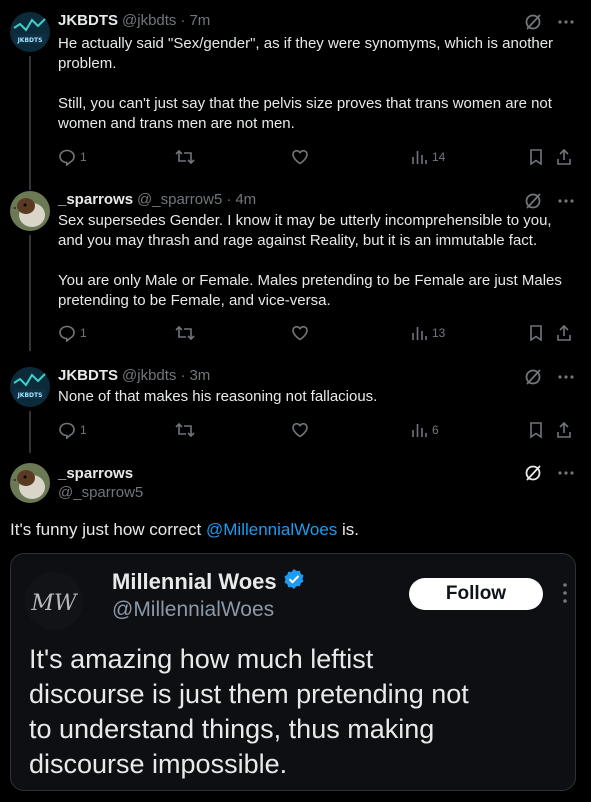  What do you see at coordinates (294, 582) in the screenshot?
I see `verified-icon` at bounding box center [294, 582].